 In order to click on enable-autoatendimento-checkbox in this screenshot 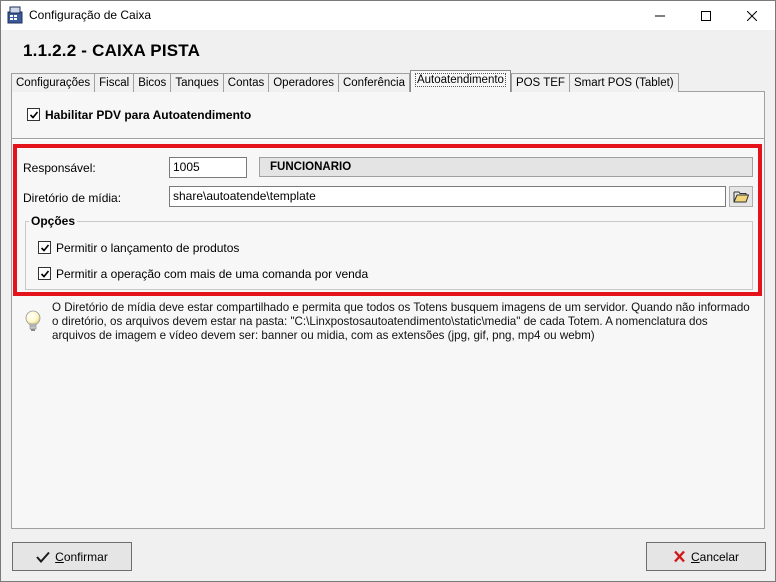, I will do `click(33, 114)`.